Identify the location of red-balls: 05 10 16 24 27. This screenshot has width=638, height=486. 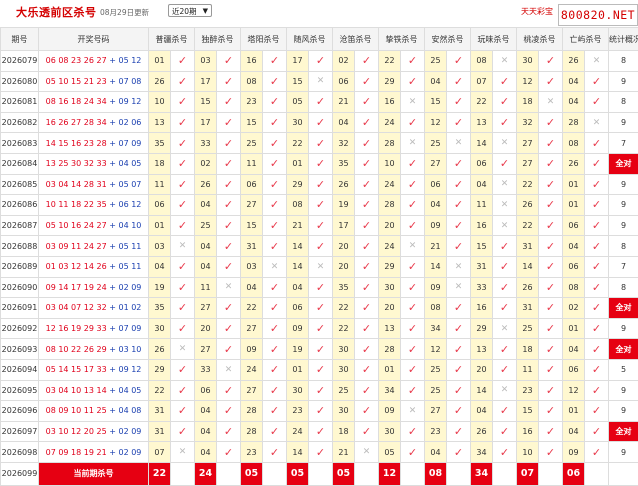
(76, 225).